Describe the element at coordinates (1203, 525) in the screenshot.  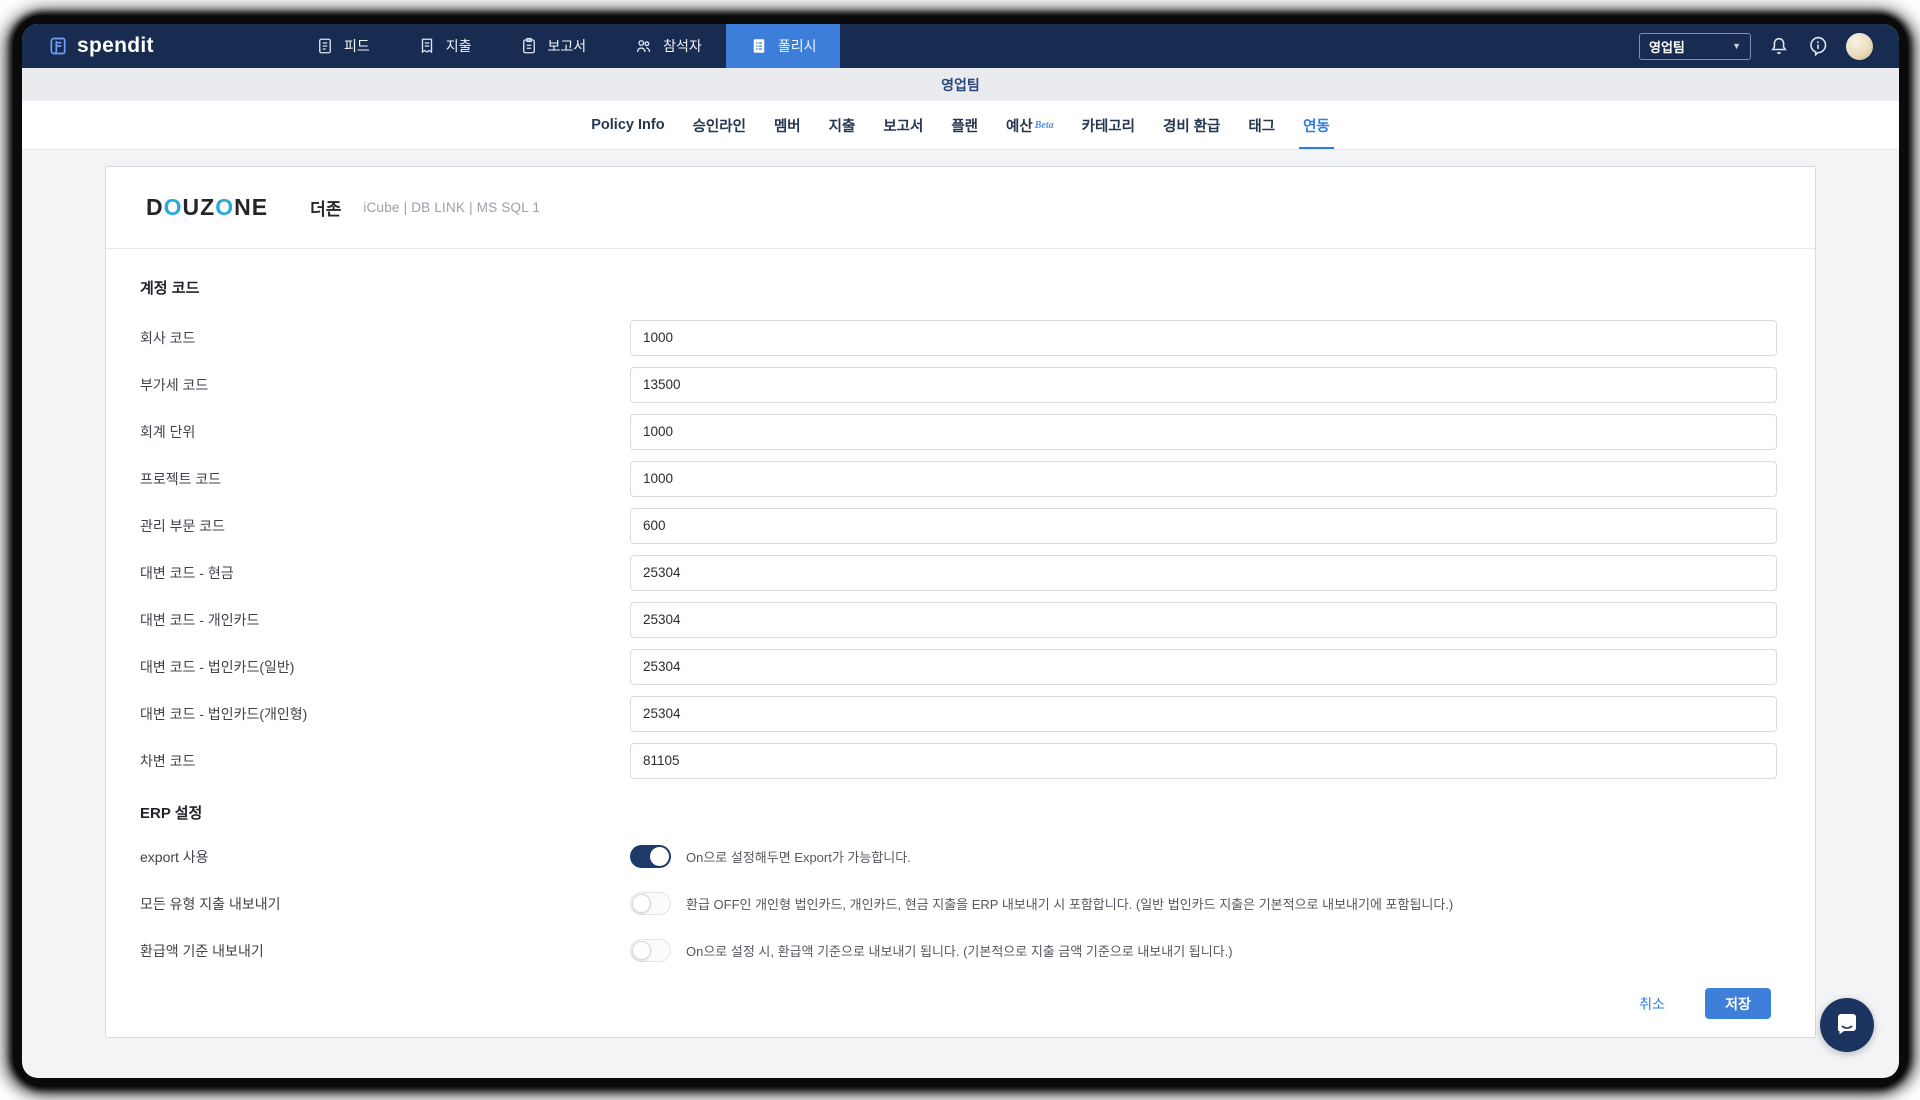
I see `mgmt-division-code-input` at that location.